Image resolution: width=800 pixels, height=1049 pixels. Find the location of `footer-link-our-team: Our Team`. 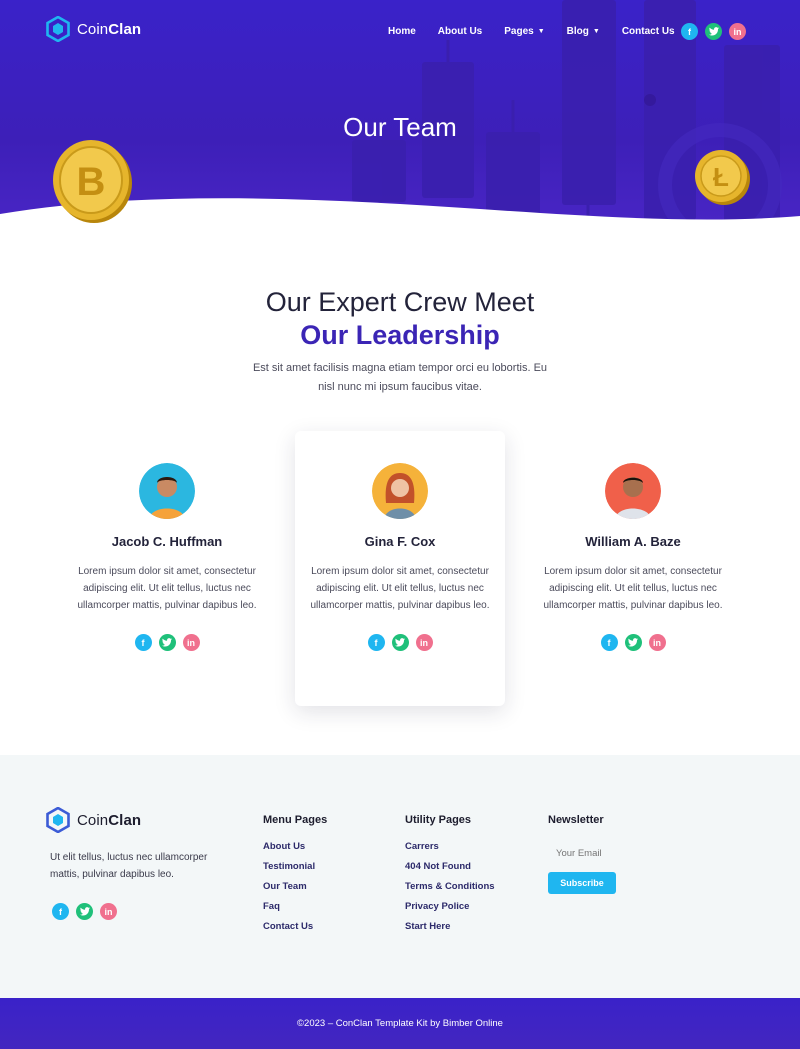

footer-link-our-team: Our Team is located at coordinates (295, 886).